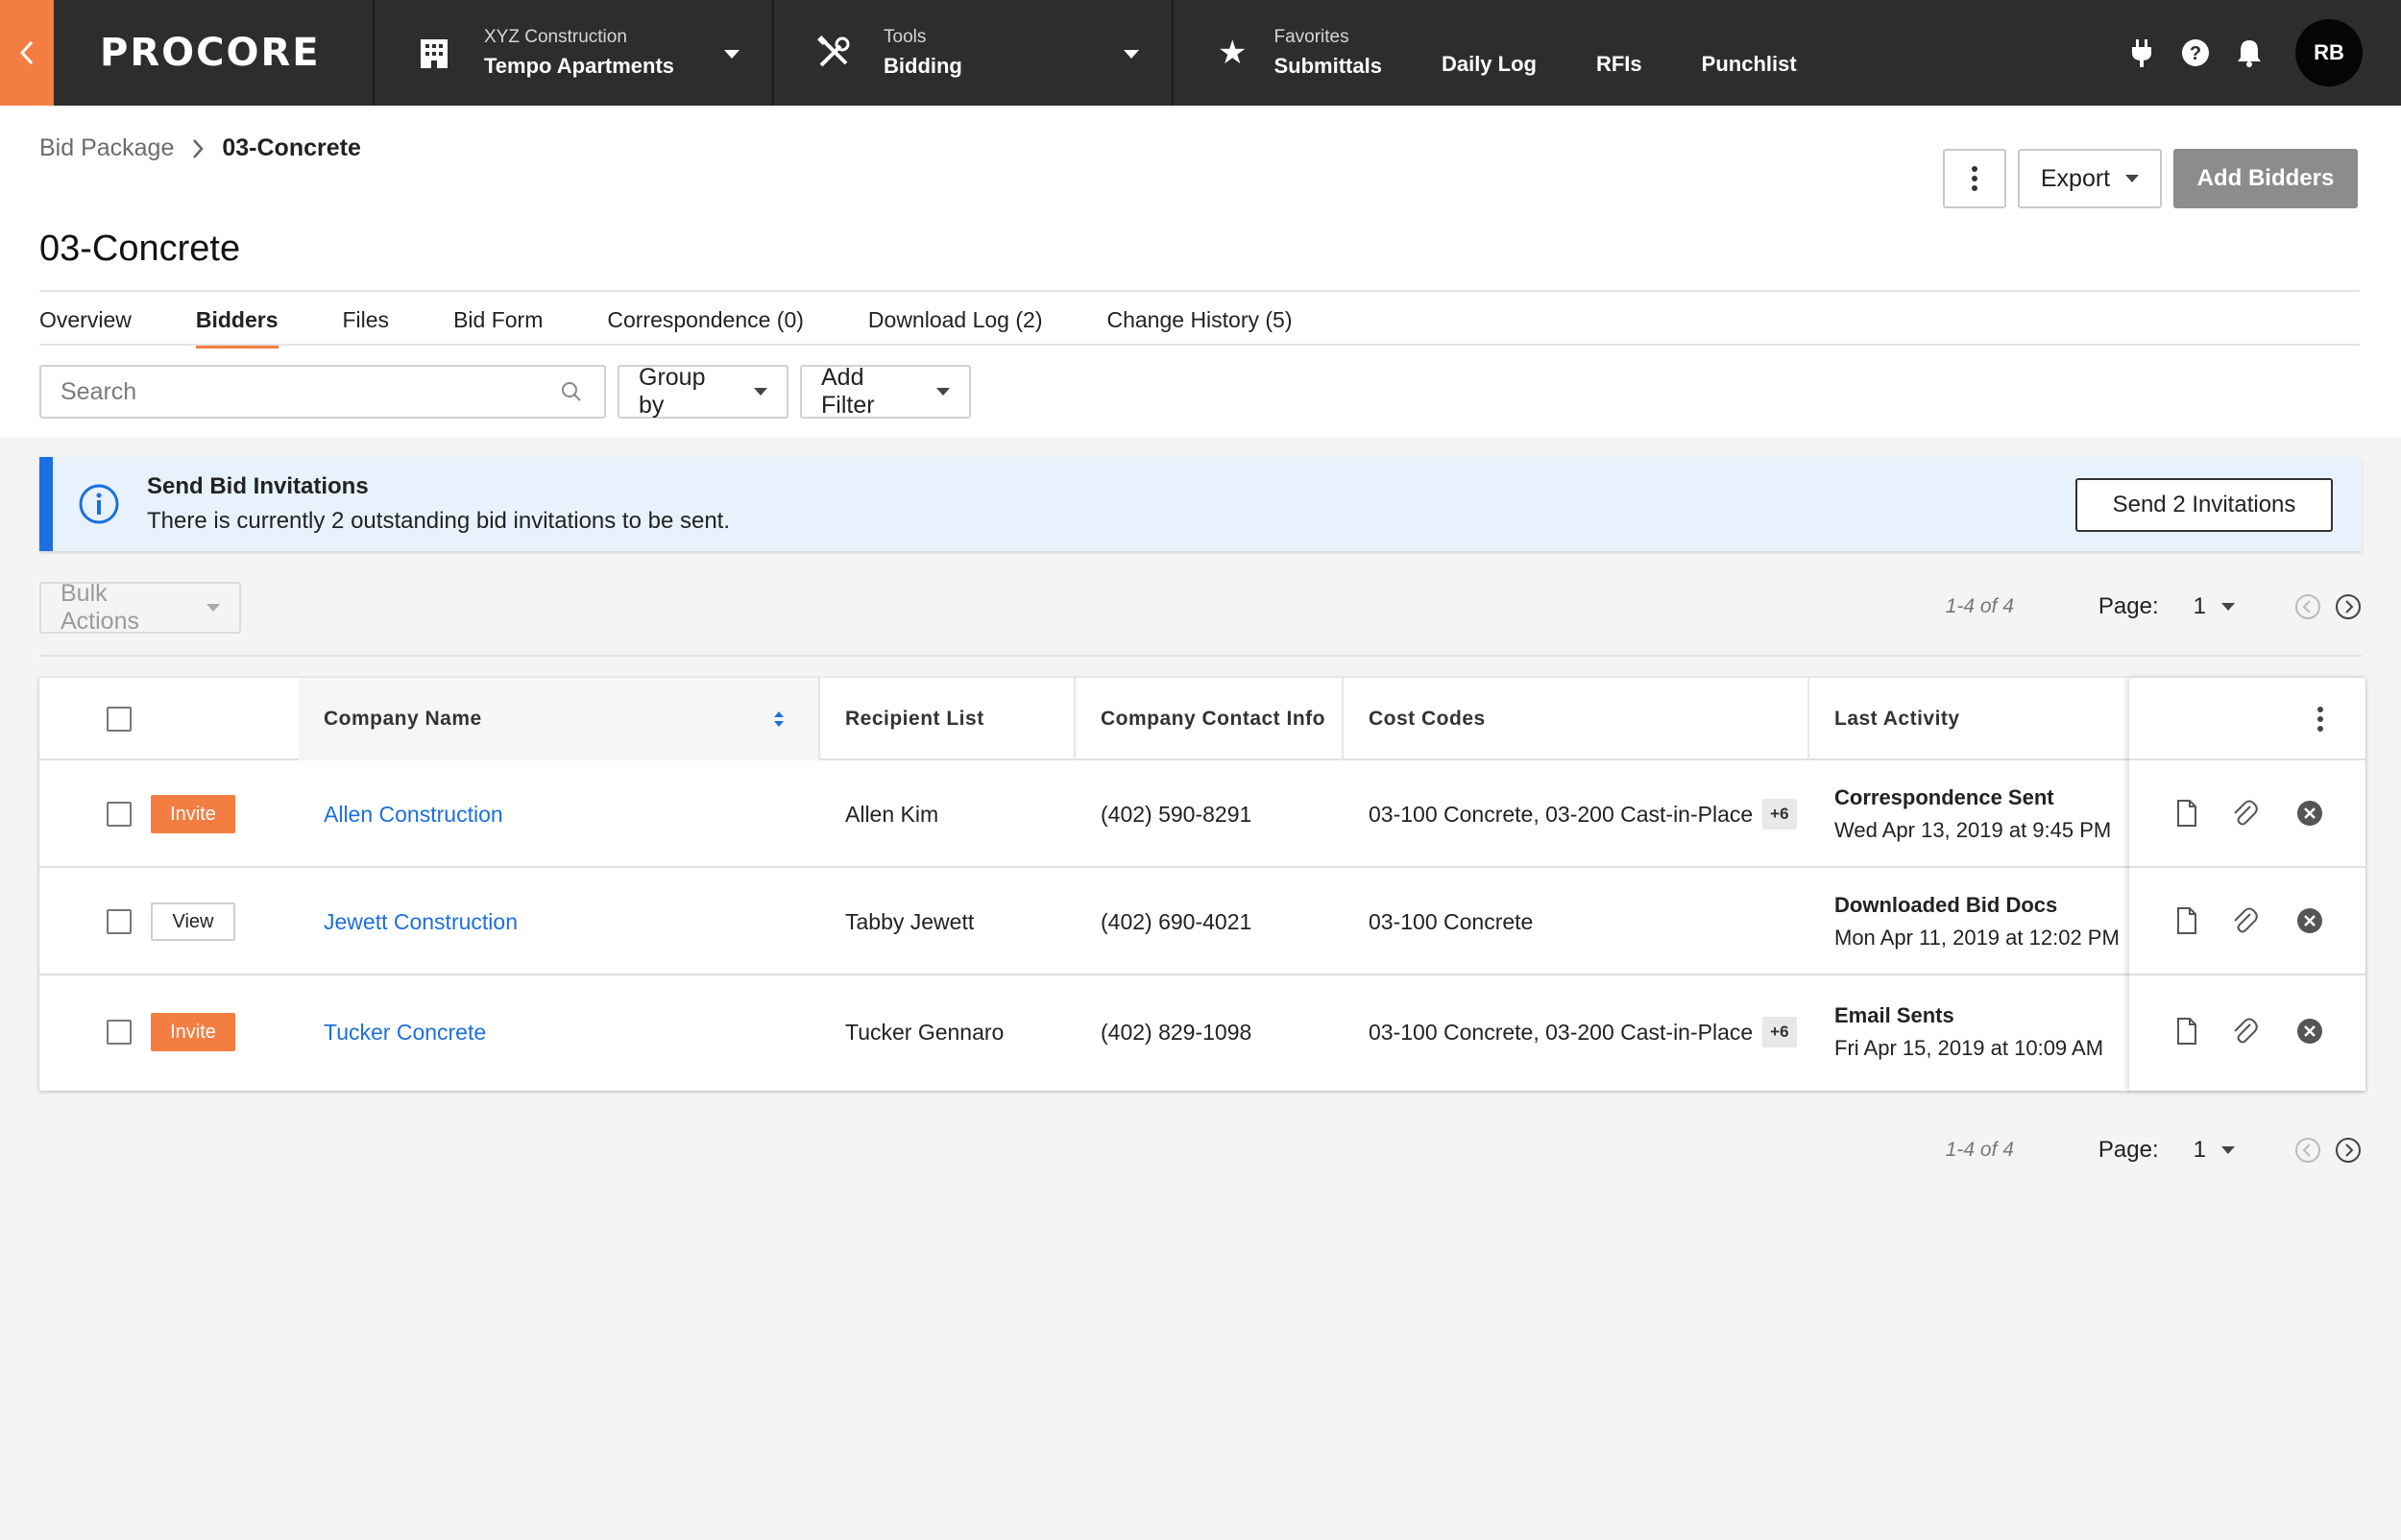  Describe the element at coordinates (886, 392) in the screenshot. I see `add-filter-dropdown: Add Filter` at that location.